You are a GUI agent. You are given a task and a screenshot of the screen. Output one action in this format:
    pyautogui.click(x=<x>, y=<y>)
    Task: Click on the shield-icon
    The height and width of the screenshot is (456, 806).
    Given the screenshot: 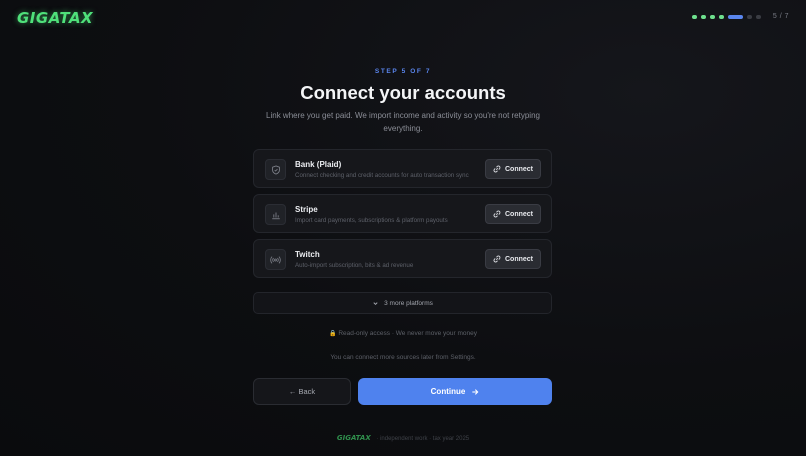 What is the action you would take?
    pyautogui.click(x=275, y=169)
    